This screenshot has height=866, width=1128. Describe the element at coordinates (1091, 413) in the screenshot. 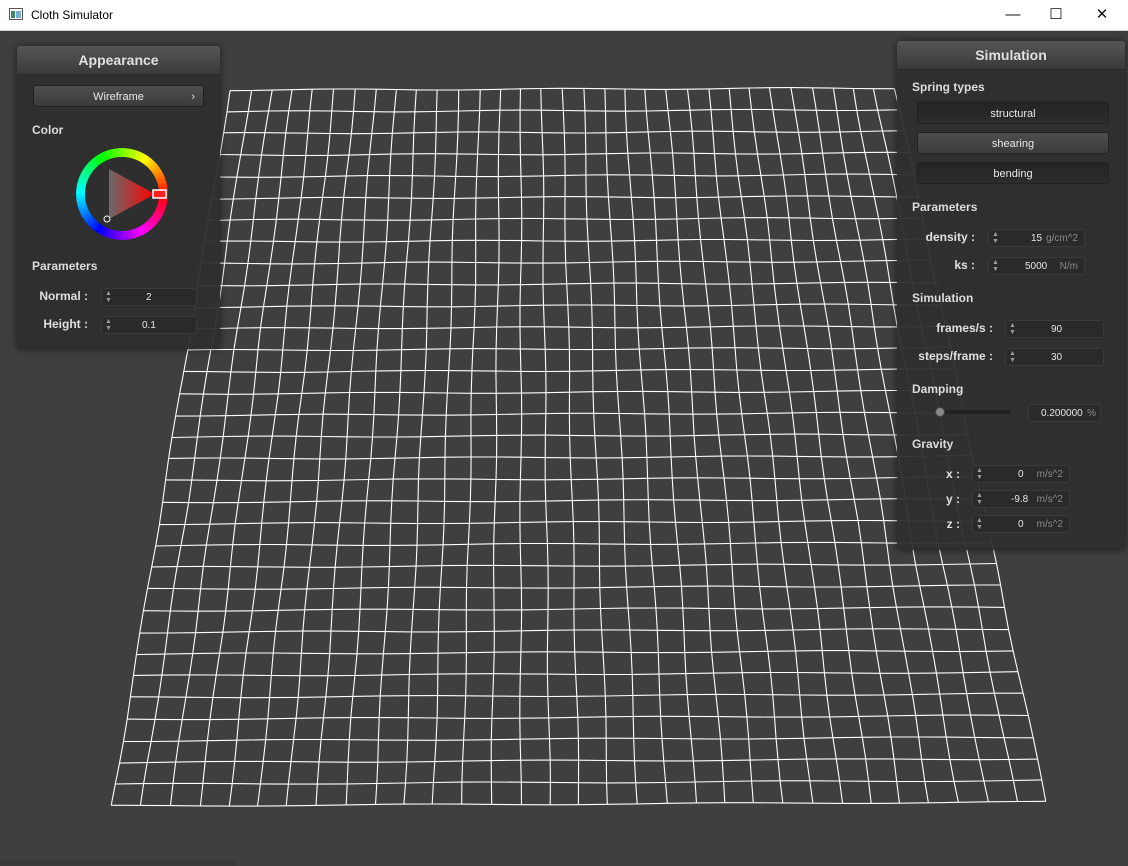

I see `damping-unit: %` at that location.